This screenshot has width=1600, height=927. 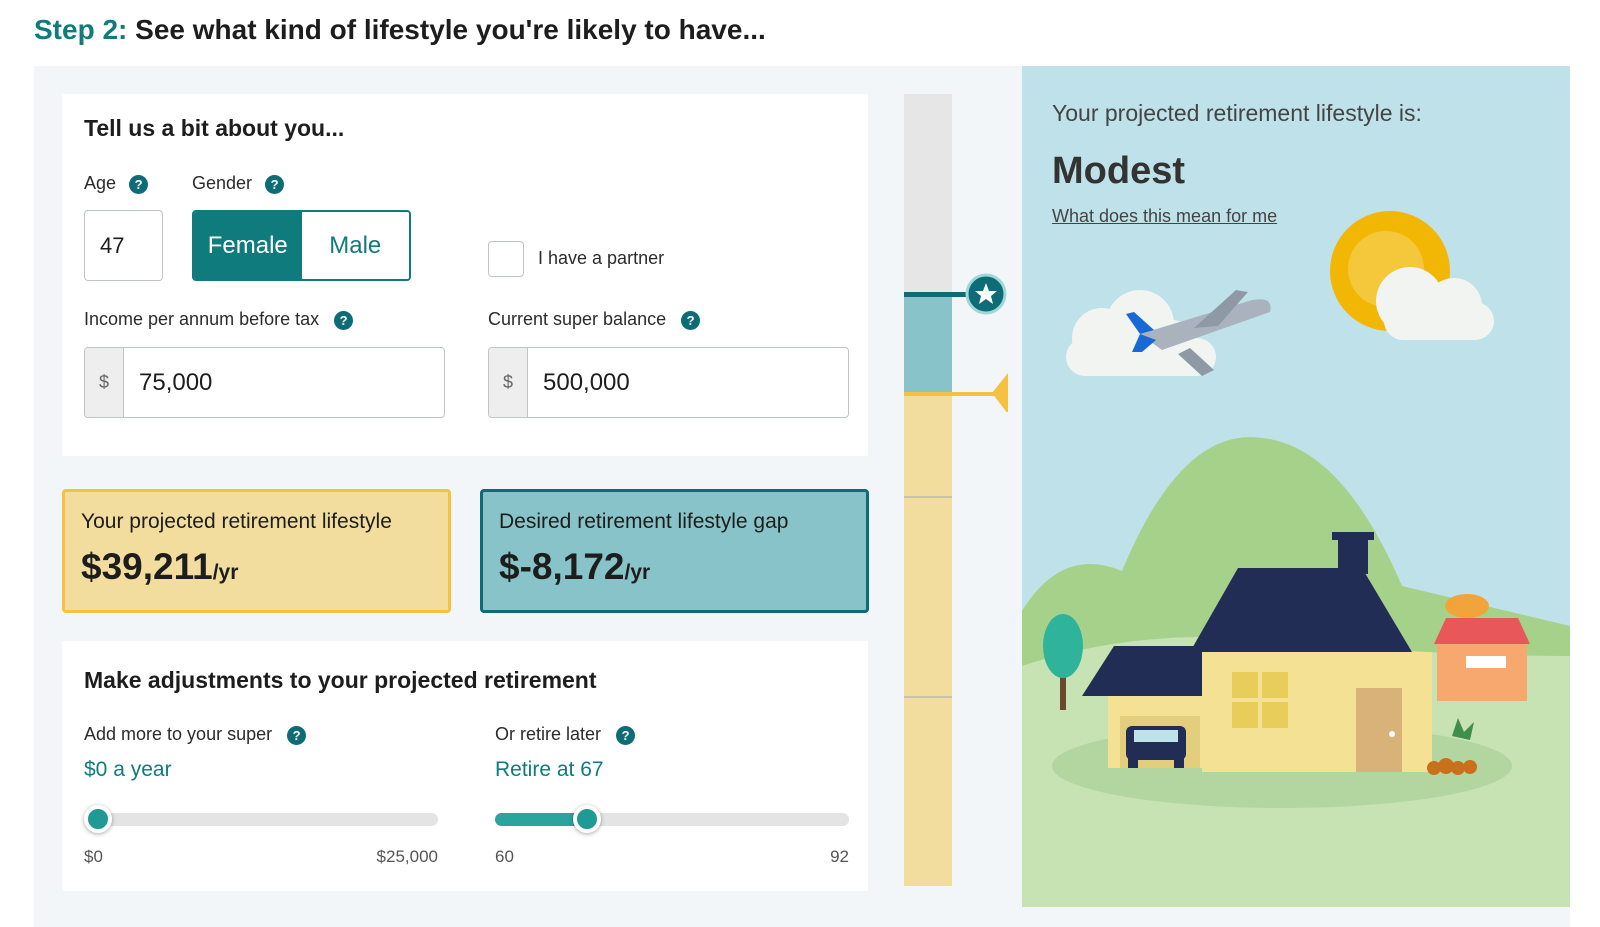 What do you see at coordinates (248, 245) in the screenshot?
I see `gender-option-female: Female` at bounding box center [248, 245].